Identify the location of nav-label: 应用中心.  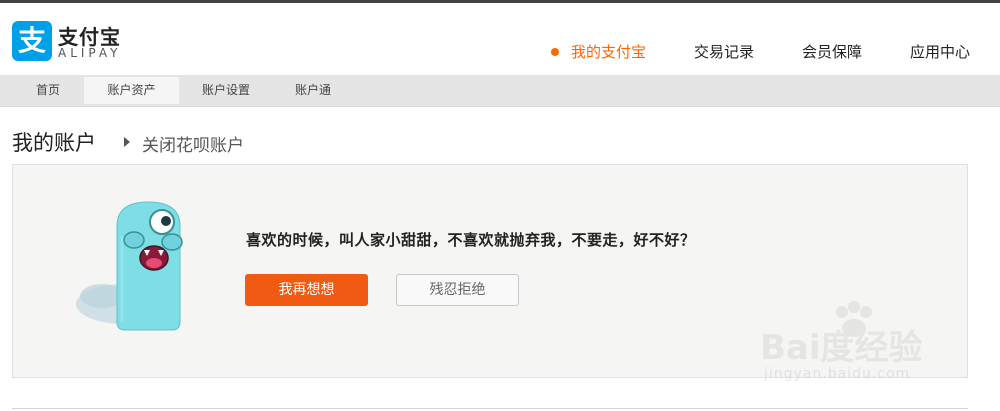
(939, 52).